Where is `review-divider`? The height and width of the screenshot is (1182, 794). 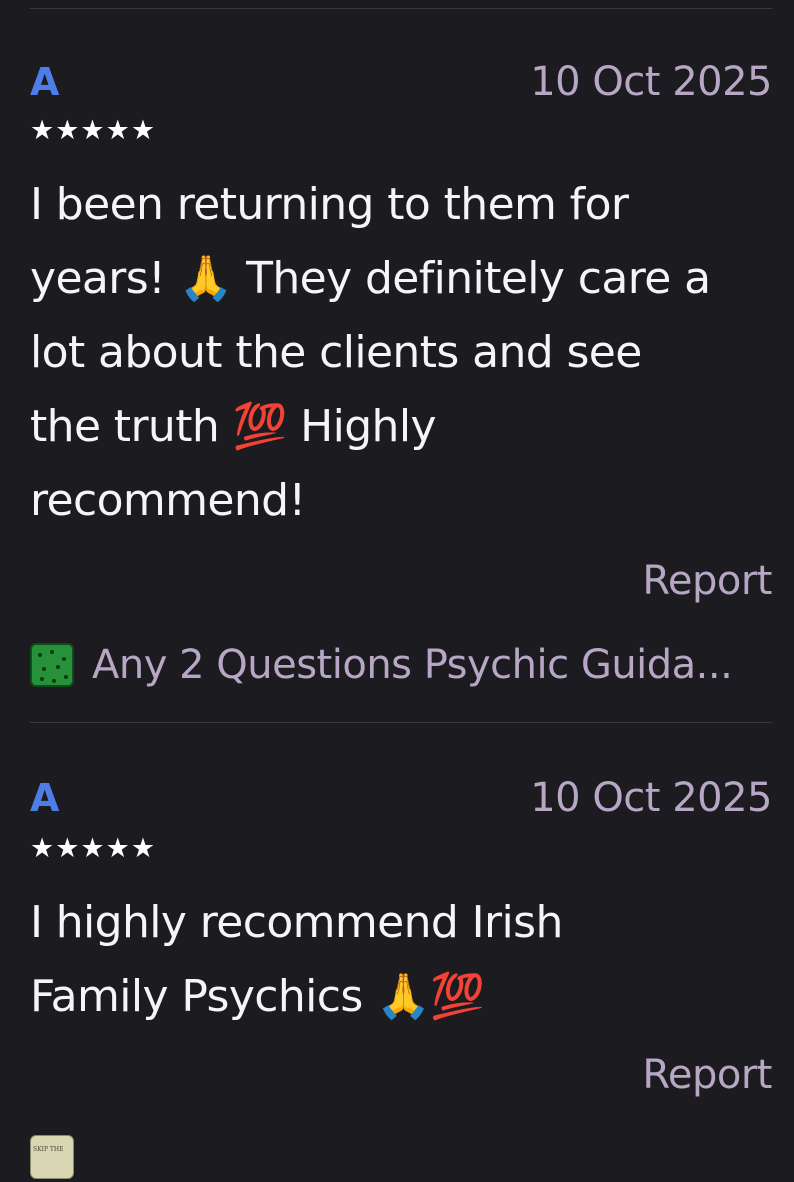 review-divider is located at coordinates (401, 722).